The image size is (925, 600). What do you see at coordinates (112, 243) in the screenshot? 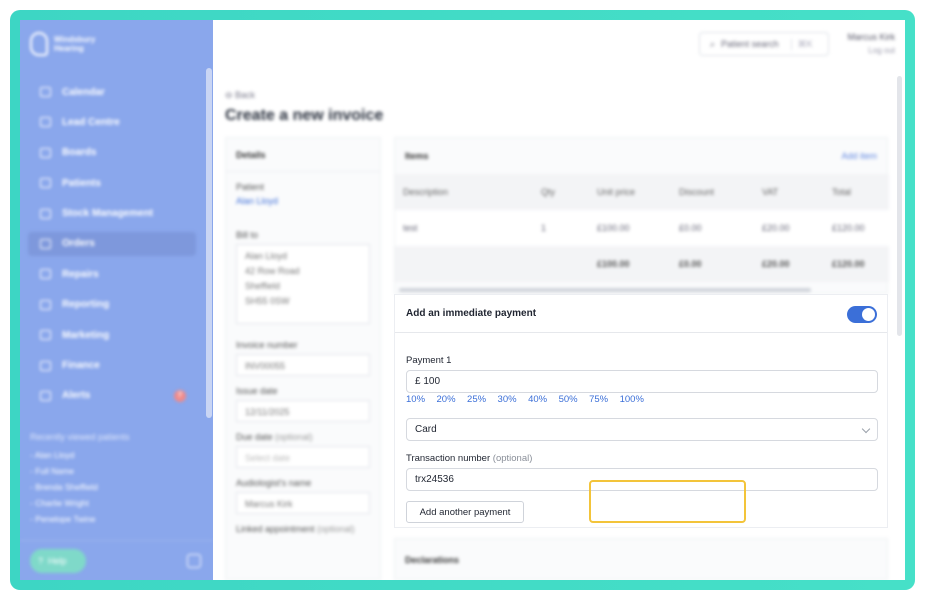
I see `sidebar-item-orders: Orders` at bounding box center [112, 243].